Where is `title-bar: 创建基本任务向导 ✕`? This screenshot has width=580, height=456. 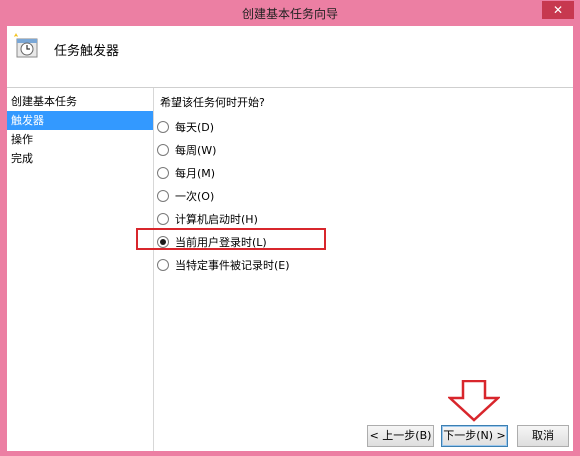 title-bar: 创建基本任务向导 ✕ is located at coordinates (290, 13).